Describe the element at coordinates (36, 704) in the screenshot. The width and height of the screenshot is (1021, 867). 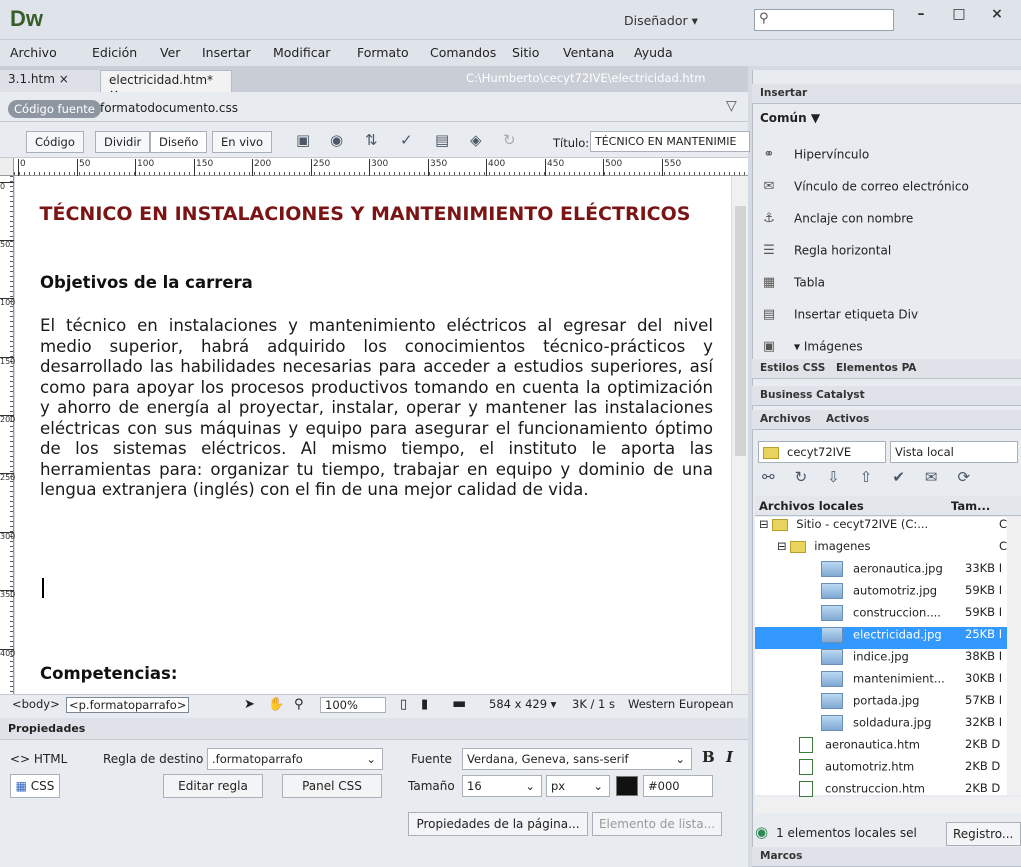
I see `tag-body: <body>` at that location.